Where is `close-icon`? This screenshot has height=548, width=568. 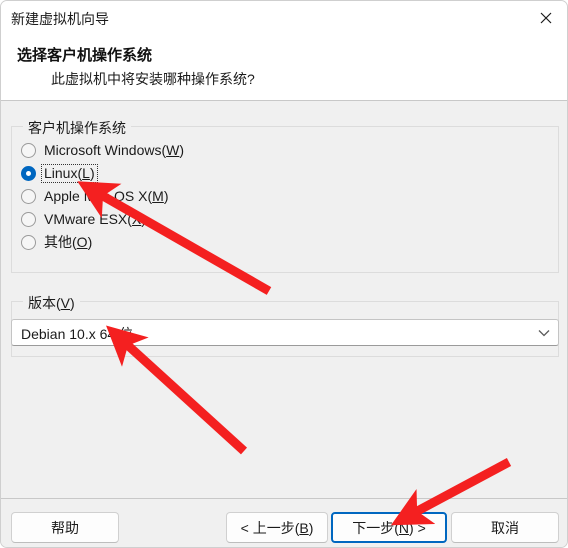 close-icon is located at coordinates (546, 18).